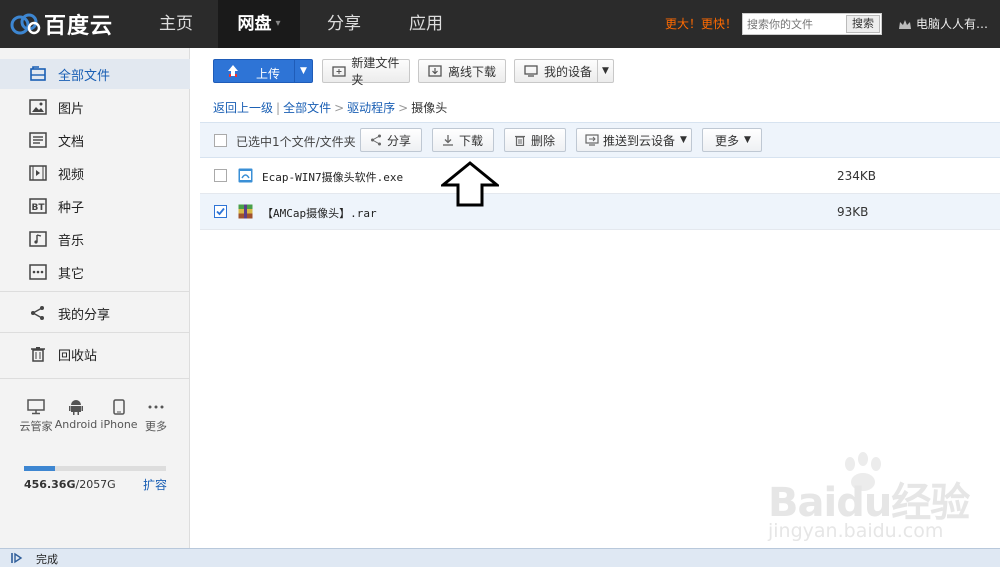 This screenshot has width=1000, height=567. I want to click on breadcrumb-driver: 驱动程序, so click(371, 108).